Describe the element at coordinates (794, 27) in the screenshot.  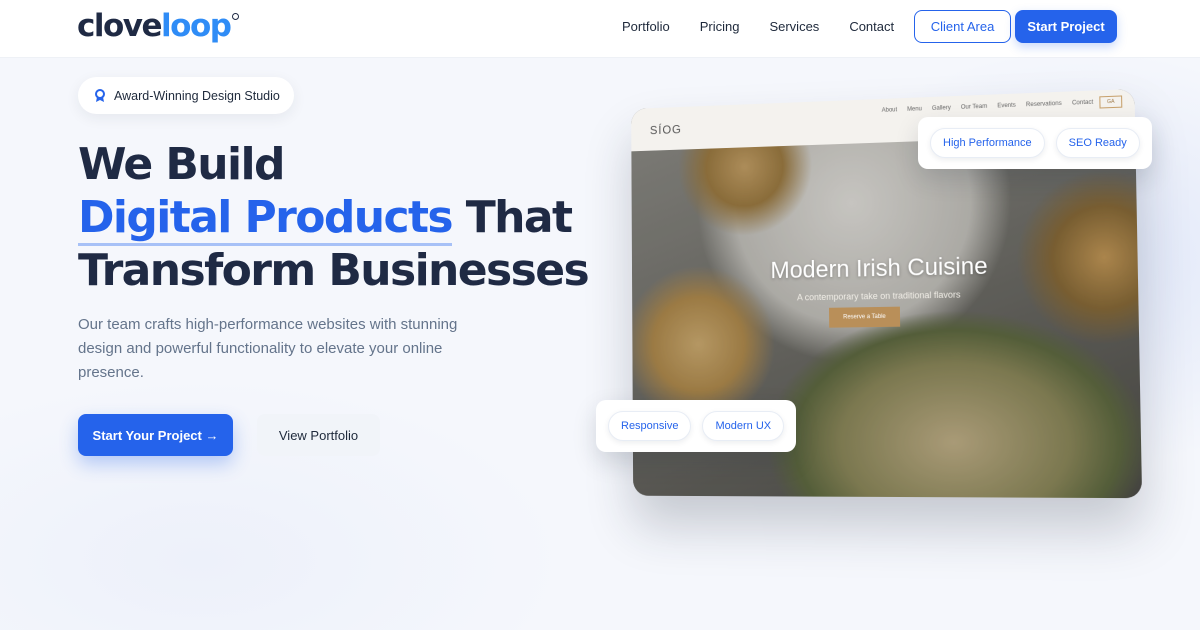
I see `nav-link-services: Services` at that location.